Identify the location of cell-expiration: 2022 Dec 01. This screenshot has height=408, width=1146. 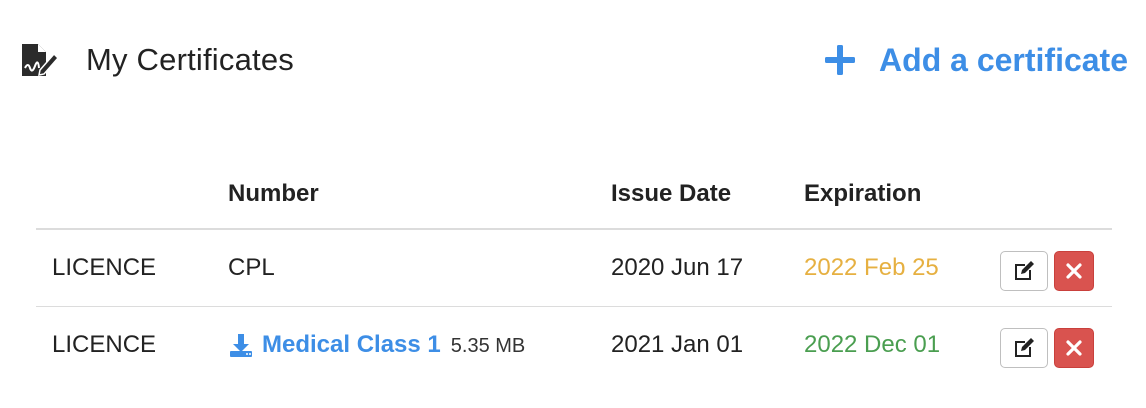
(872, 344).